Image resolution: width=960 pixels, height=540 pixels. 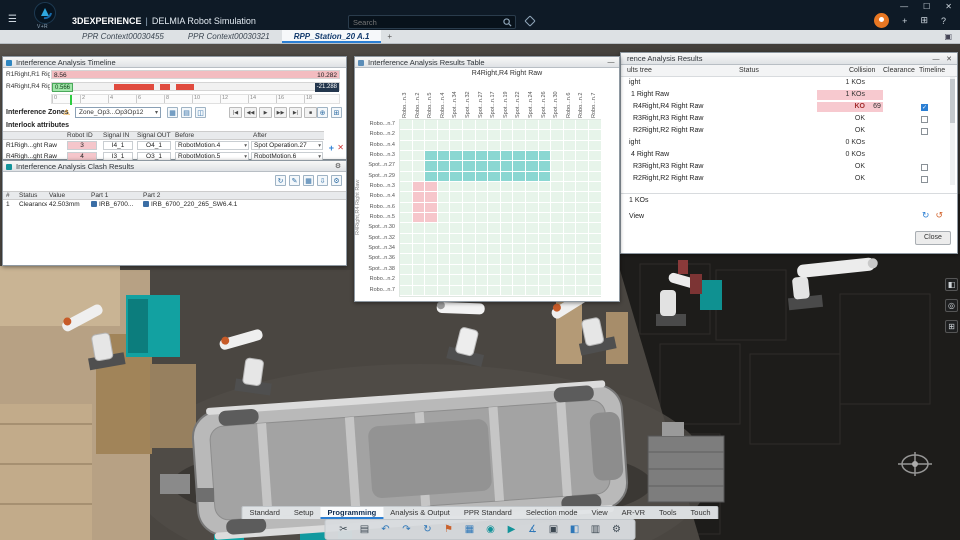 What do you see at coordinates (948, 6) in the screenshot?
I see `close-window-icon: ✕` at bounding box center [948, 6].